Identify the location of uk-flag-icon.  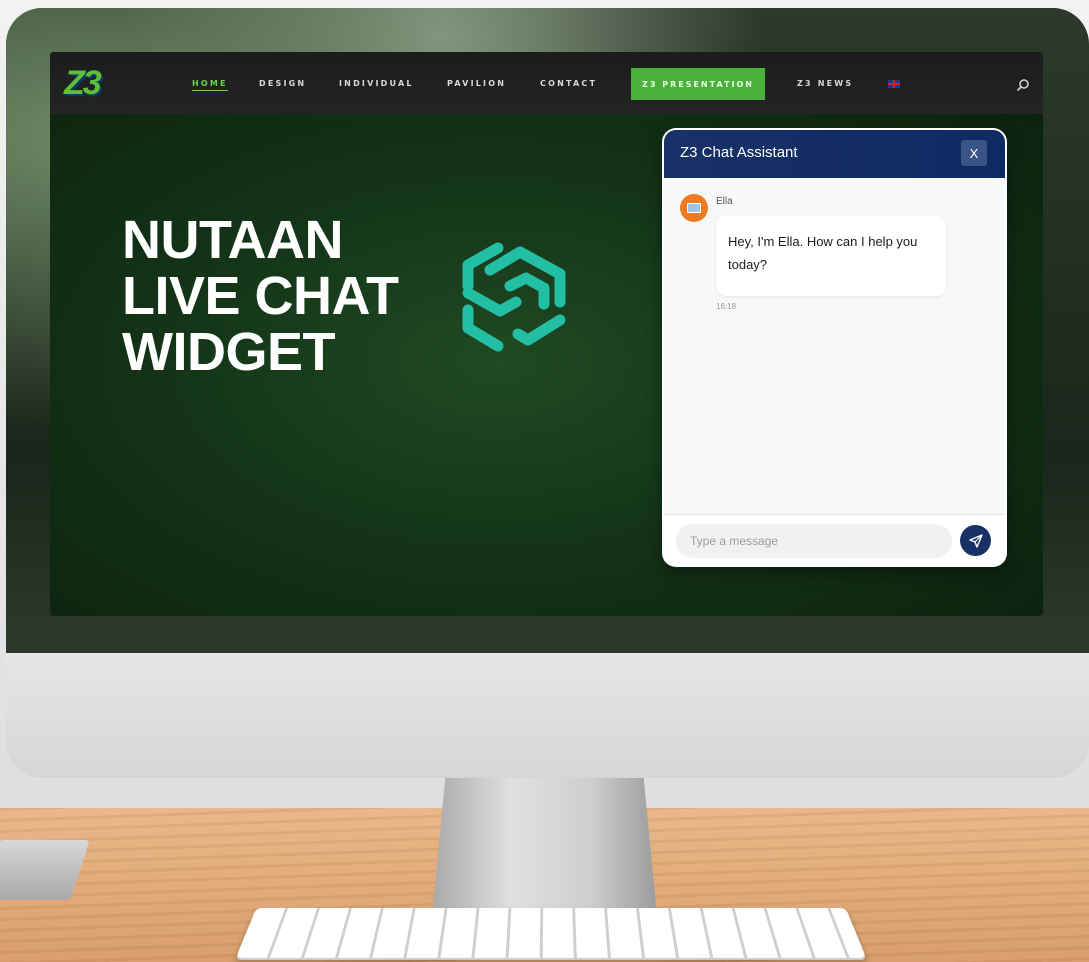
(894, 84).